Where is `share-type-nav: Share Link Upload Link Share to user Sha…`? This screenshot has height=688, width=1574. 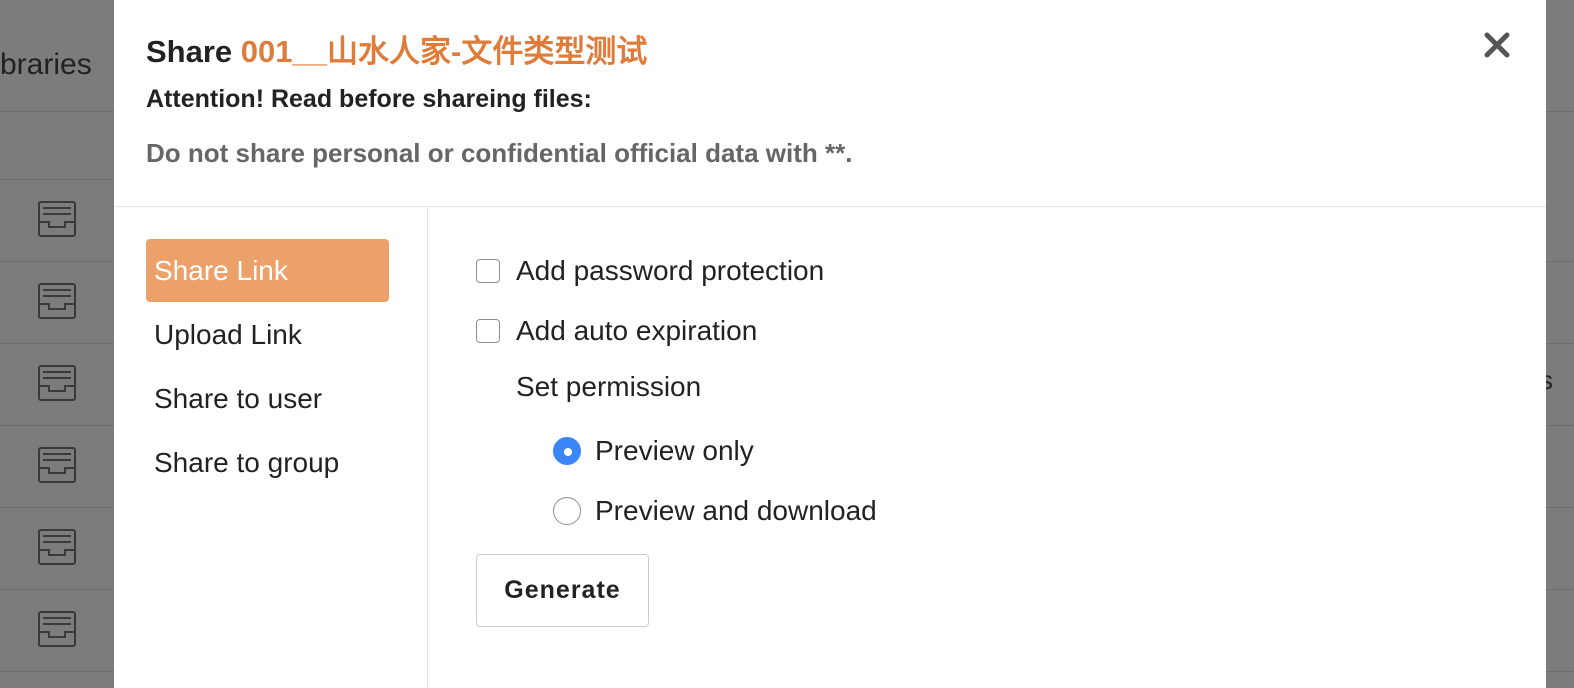
share-type-nav: Share Link Upload Link Share to user Sha… is located at coordinates (271, 447).